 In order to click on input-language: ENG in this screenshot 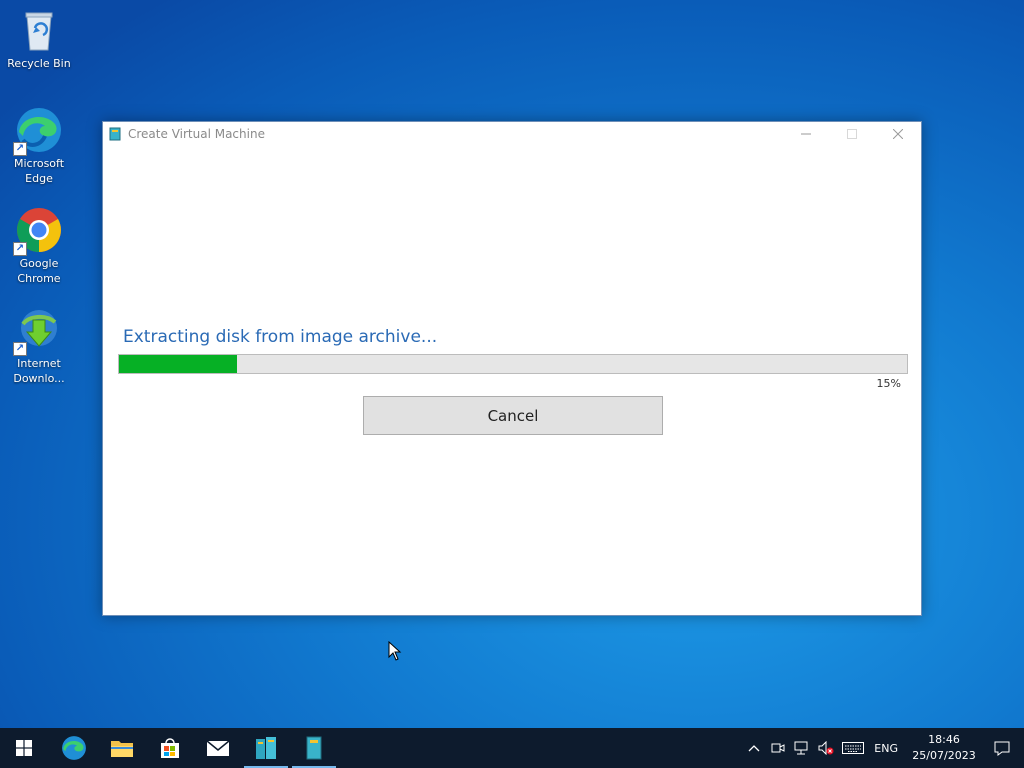, I will do `click(888, 748)`.